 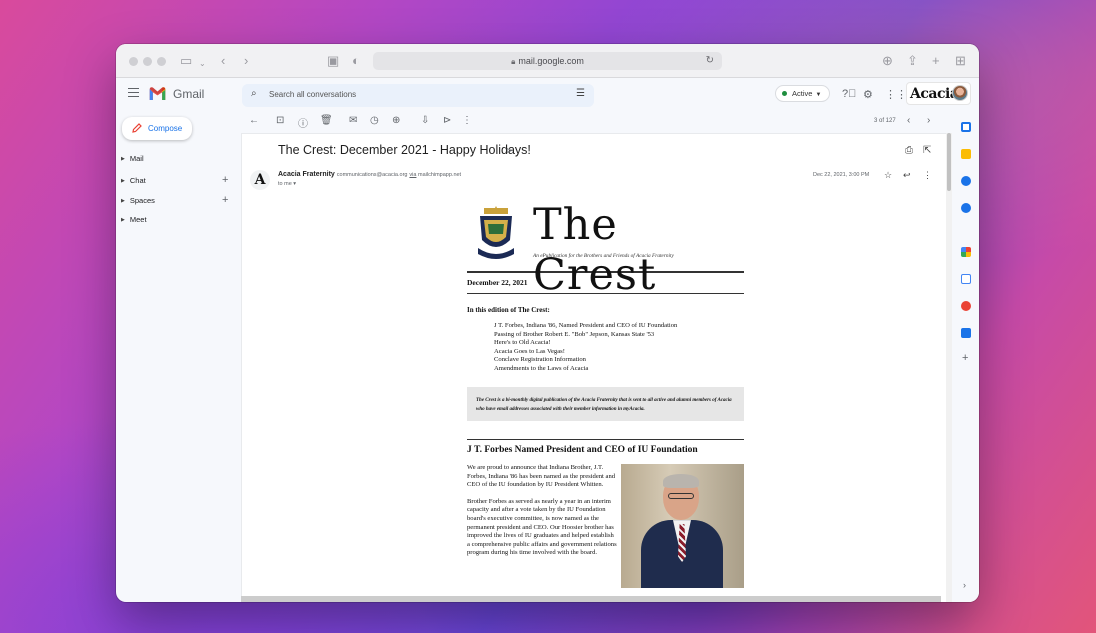 What do you see at coordinates (907, 175) in the screenshot?
I see `reply-icon: ↩` at bounding box center [907, 175].